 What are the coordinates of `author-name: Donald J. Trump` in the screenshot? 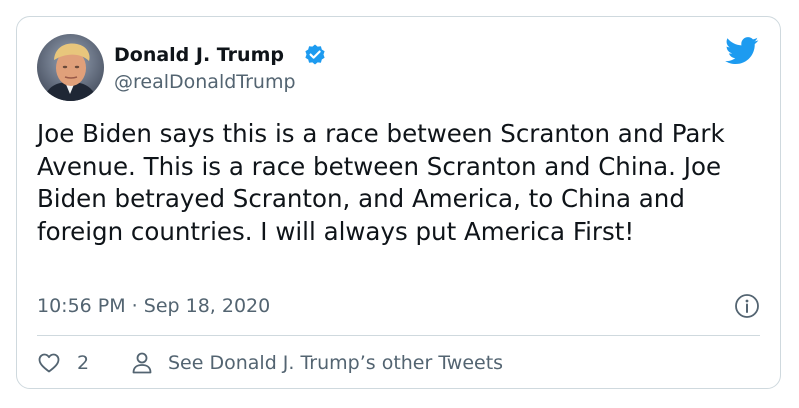 It's located at (199, 55).